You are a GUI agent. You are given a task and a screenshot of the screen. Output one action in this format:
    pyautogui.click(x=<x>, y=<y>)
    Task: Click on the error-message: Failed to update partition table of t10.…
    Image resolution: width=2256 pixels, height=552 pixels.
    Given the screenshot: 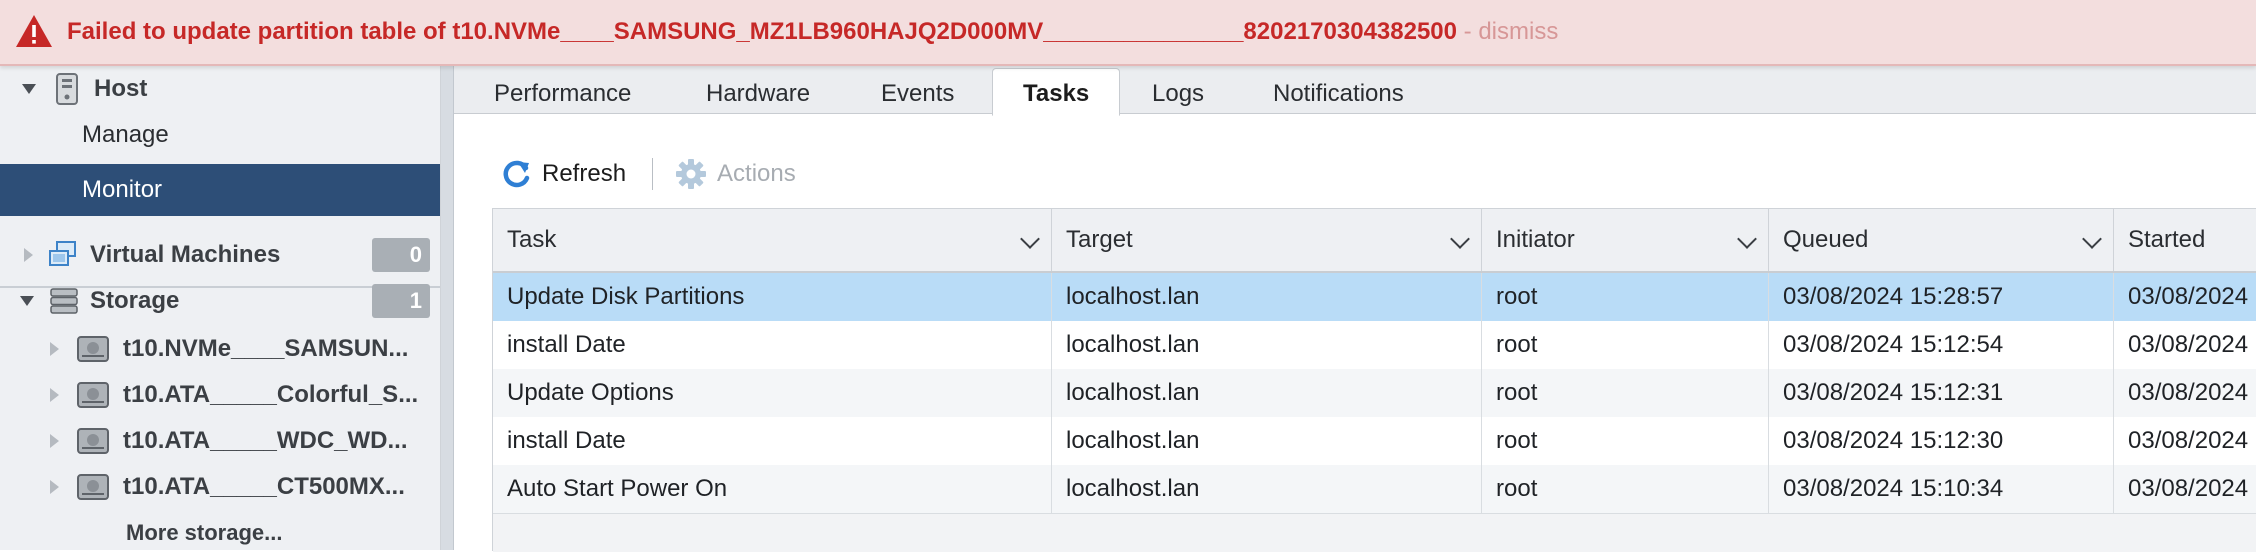 What is the action you would take?
    pyautogui.click(x=812, y=32)
    